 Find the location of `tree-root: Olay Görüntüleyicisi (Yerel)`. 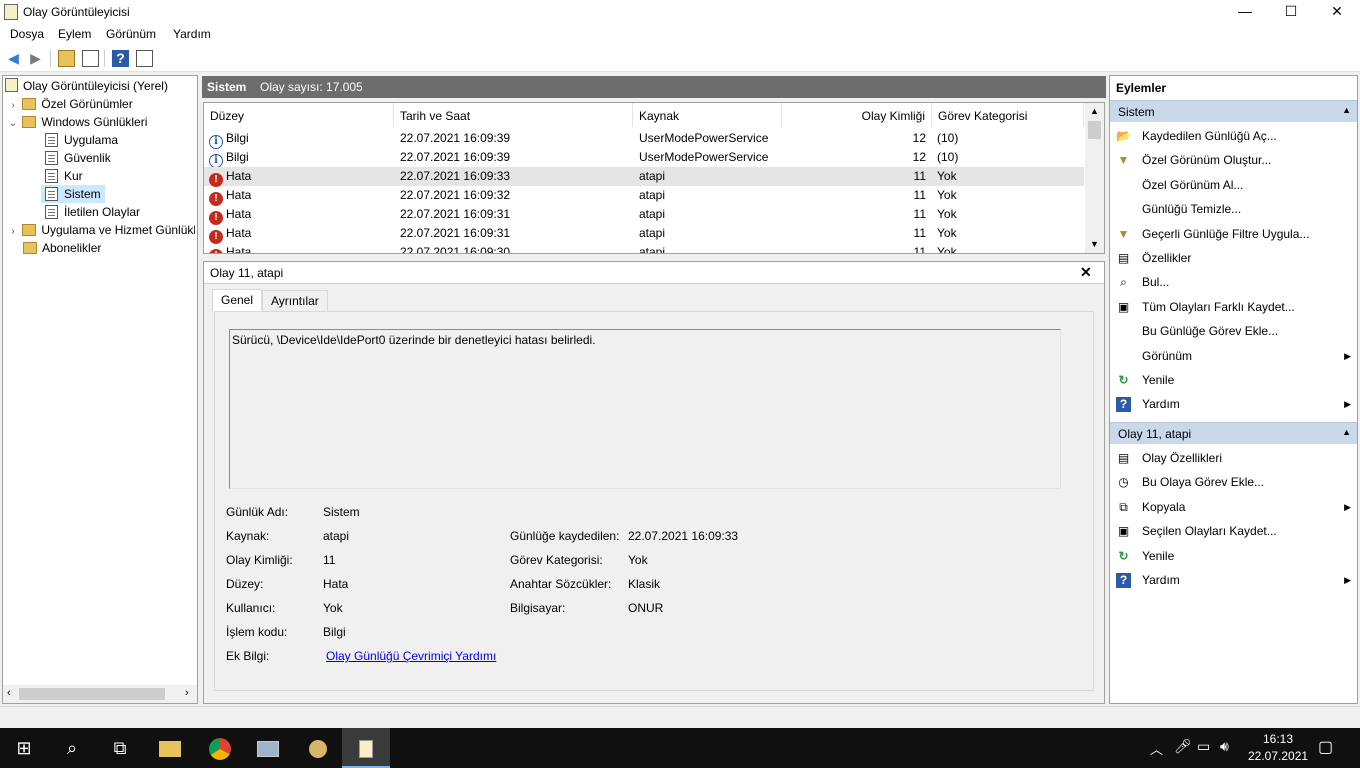

tree-root: Olay Görüntüleyicisi (Yerel) is located at coordinates (86, 86).